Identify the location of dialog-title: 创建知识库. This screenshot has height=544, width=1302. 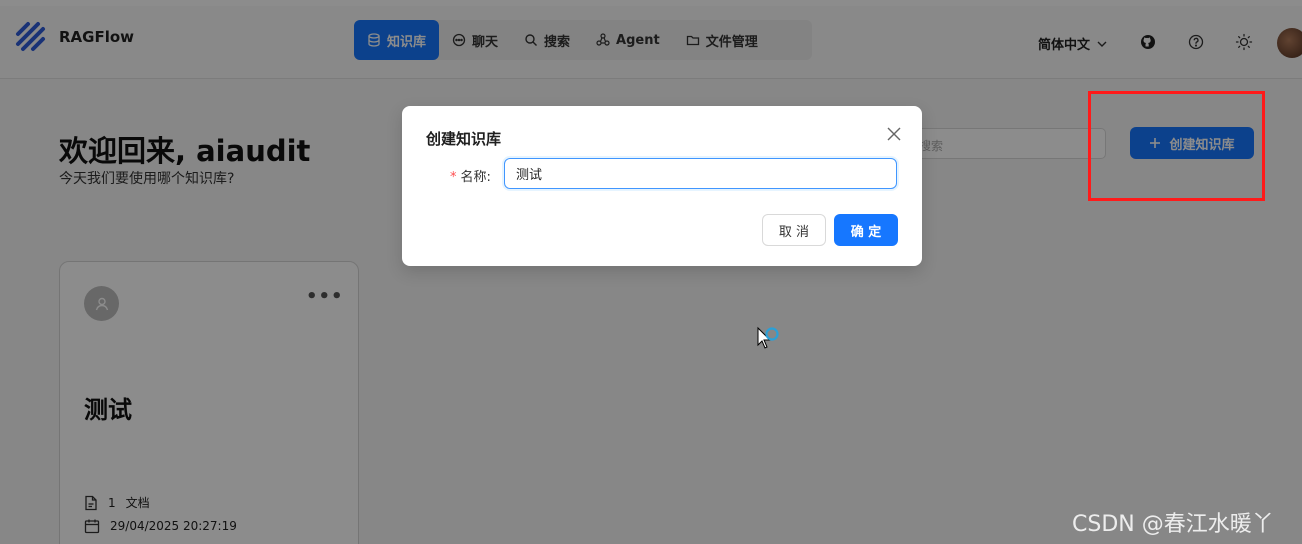
(464, 139).